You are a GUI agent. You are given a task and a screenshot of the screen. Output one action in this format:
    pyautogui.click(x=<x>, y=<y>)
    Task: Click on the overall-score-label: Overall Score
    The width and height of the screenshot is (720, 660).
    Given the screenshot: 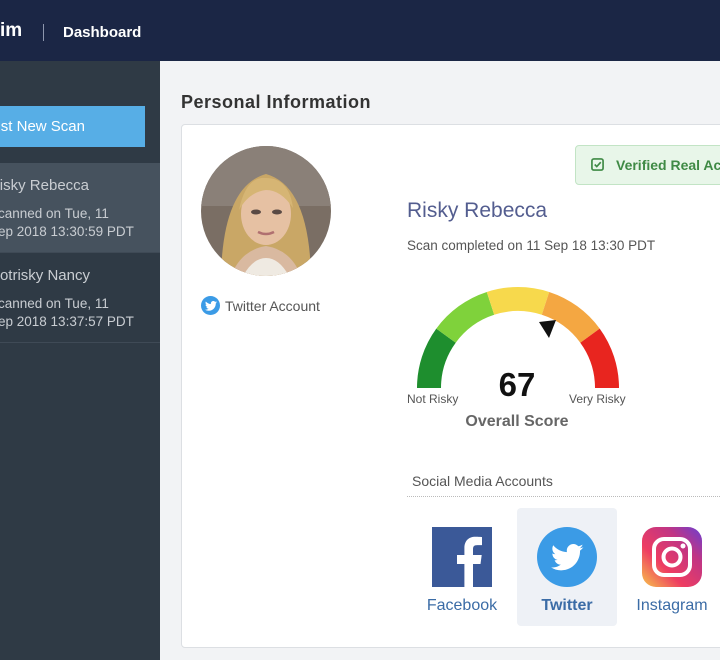 What is the action you would take?
    pyautogui.click(x=517, y=421)
    